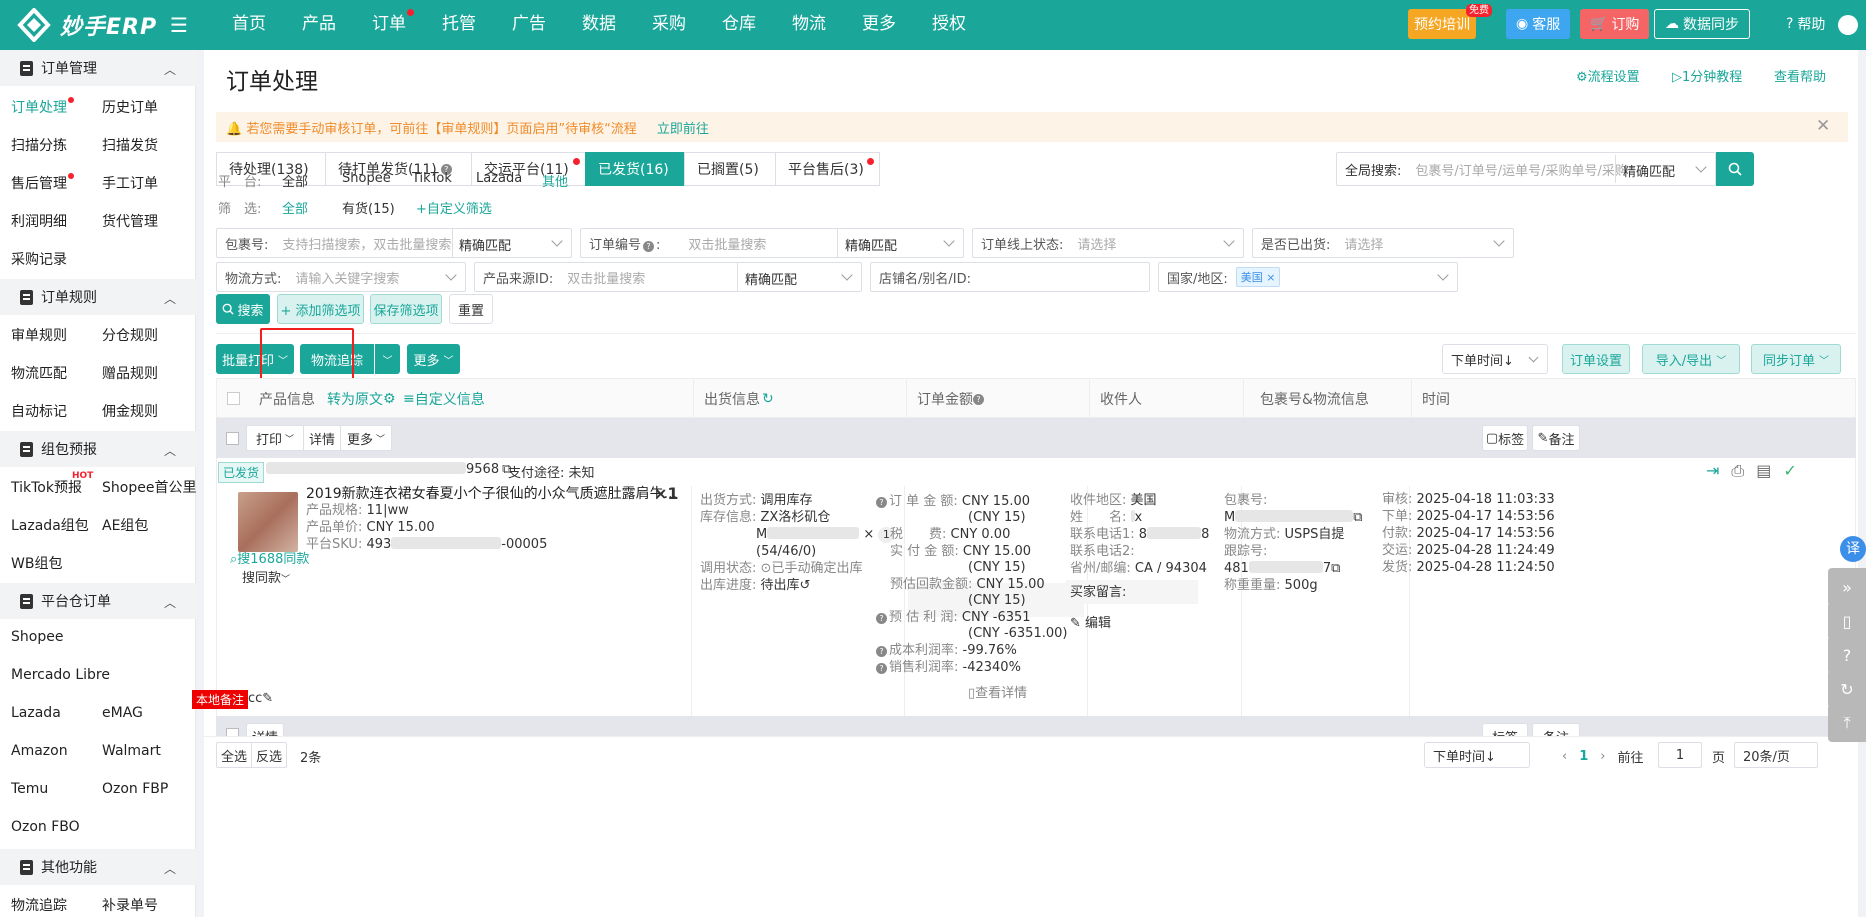 The image size is (1866, 917). I want to click on nav-auth: 授权, so click(949, 25).